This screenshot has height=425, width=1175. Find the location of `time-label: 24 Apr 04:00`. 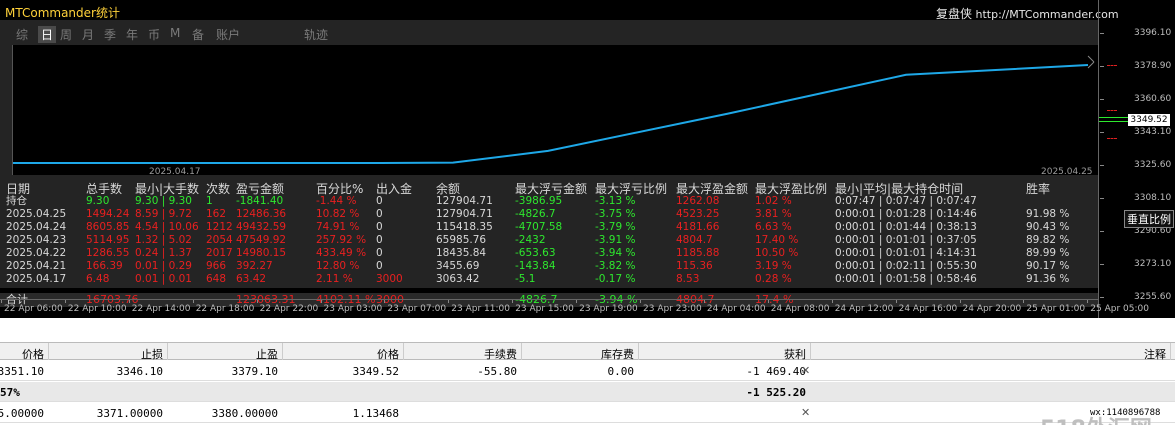

time-label: 24 Apr 04:00 is located at coordinates (736, 309).